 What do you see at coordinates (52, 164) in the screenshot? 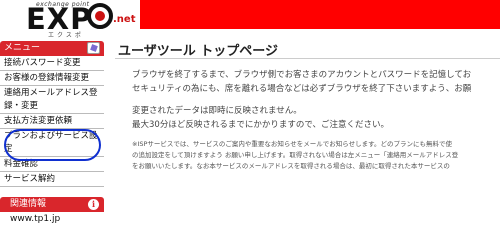
I see `menu-item-fee-check: 料金確認` at bounding box center [52, 164].